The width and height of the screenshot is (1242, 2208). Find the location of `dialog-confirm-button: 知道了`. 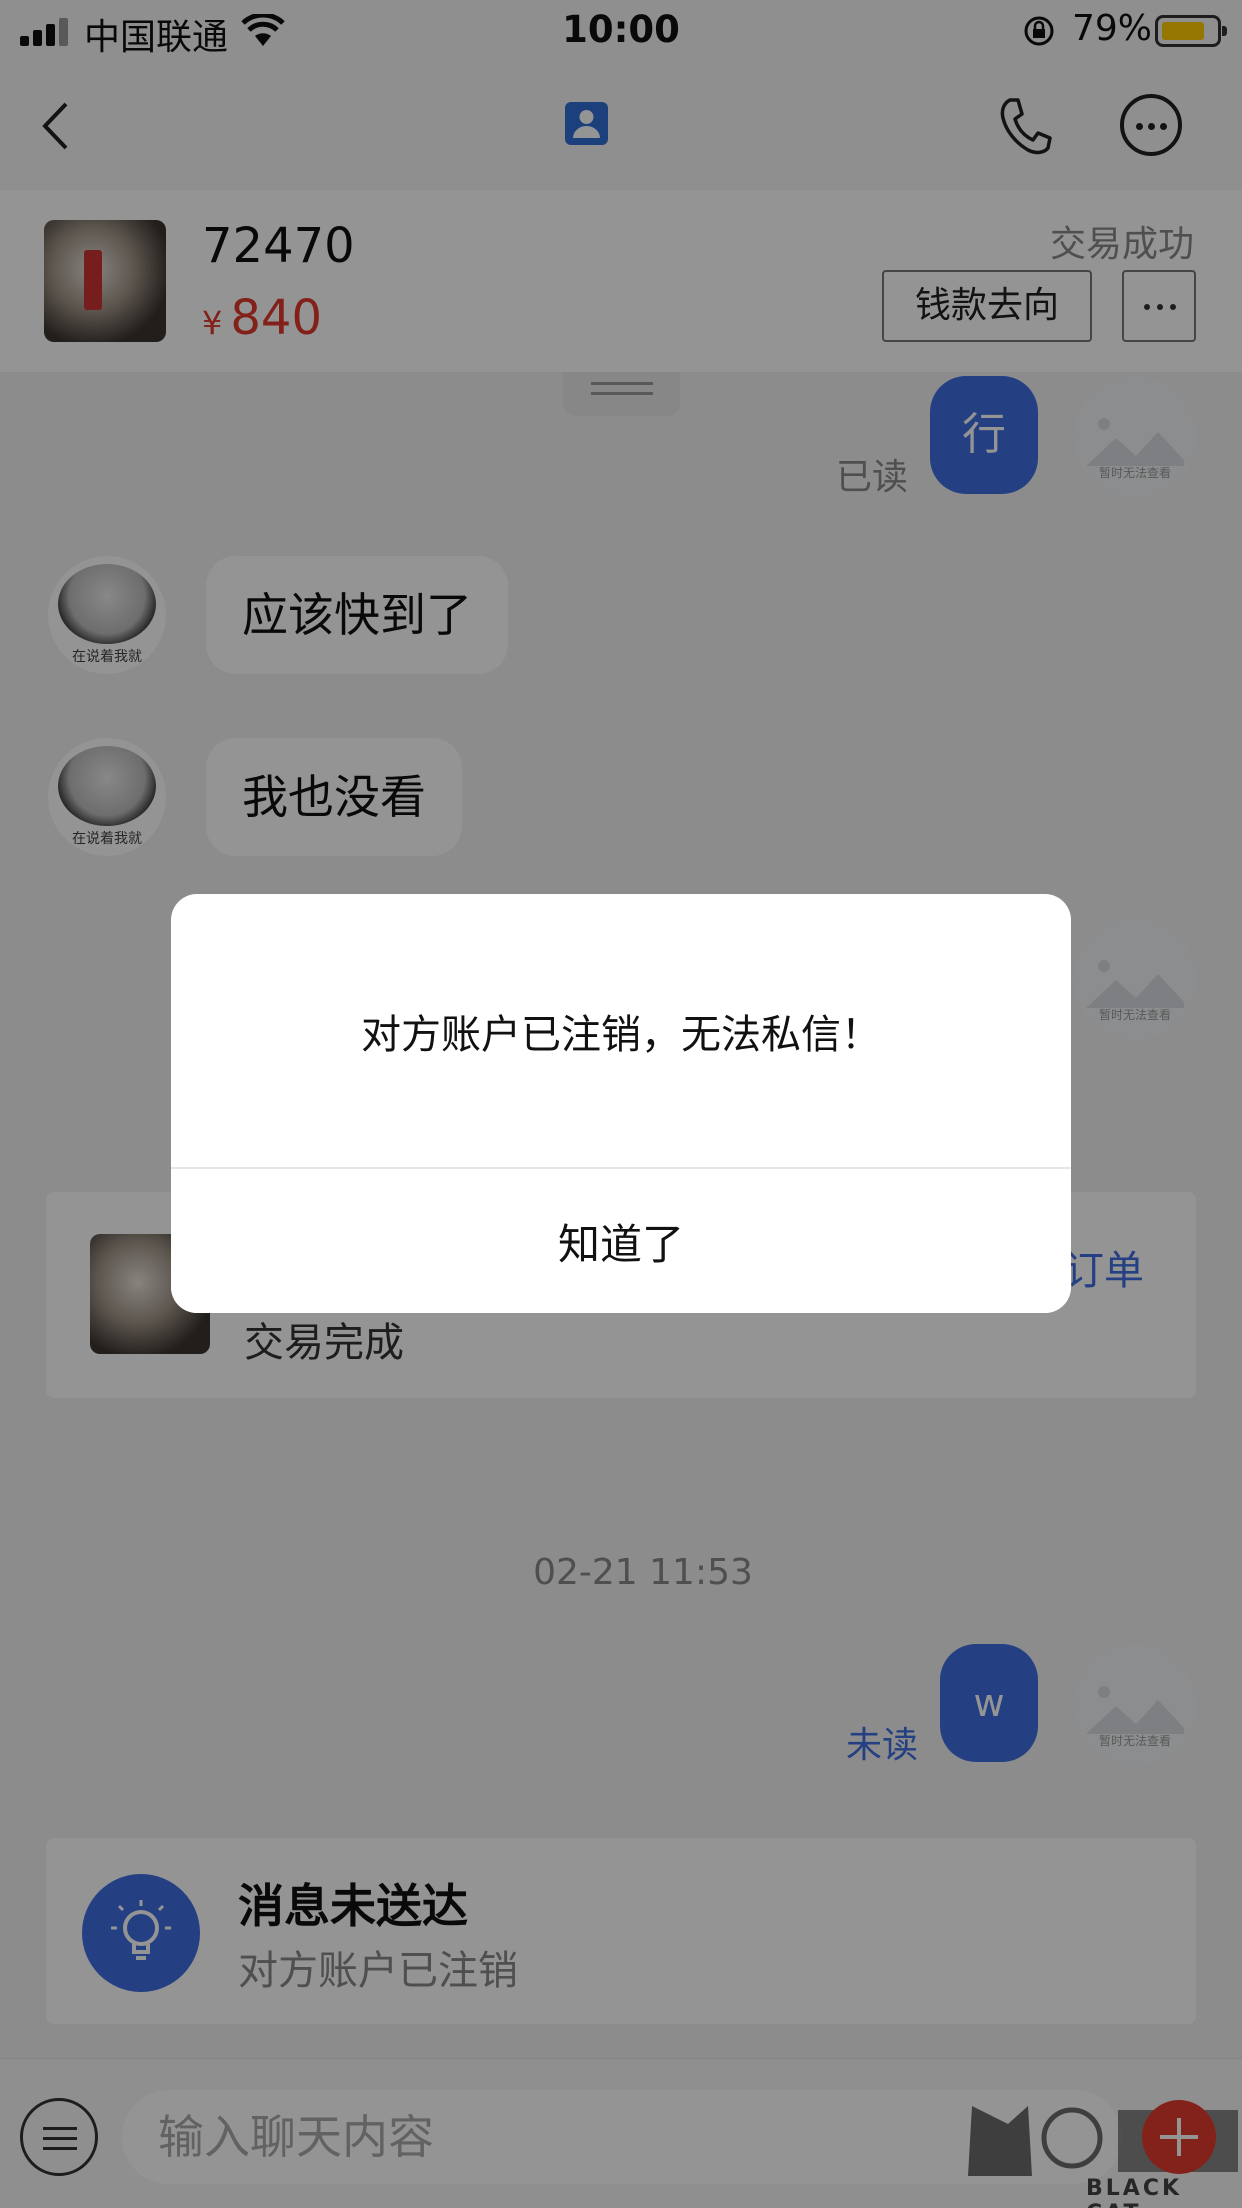

dialog-confirm-button: 知道了 is located at coordinates (621, 1241).